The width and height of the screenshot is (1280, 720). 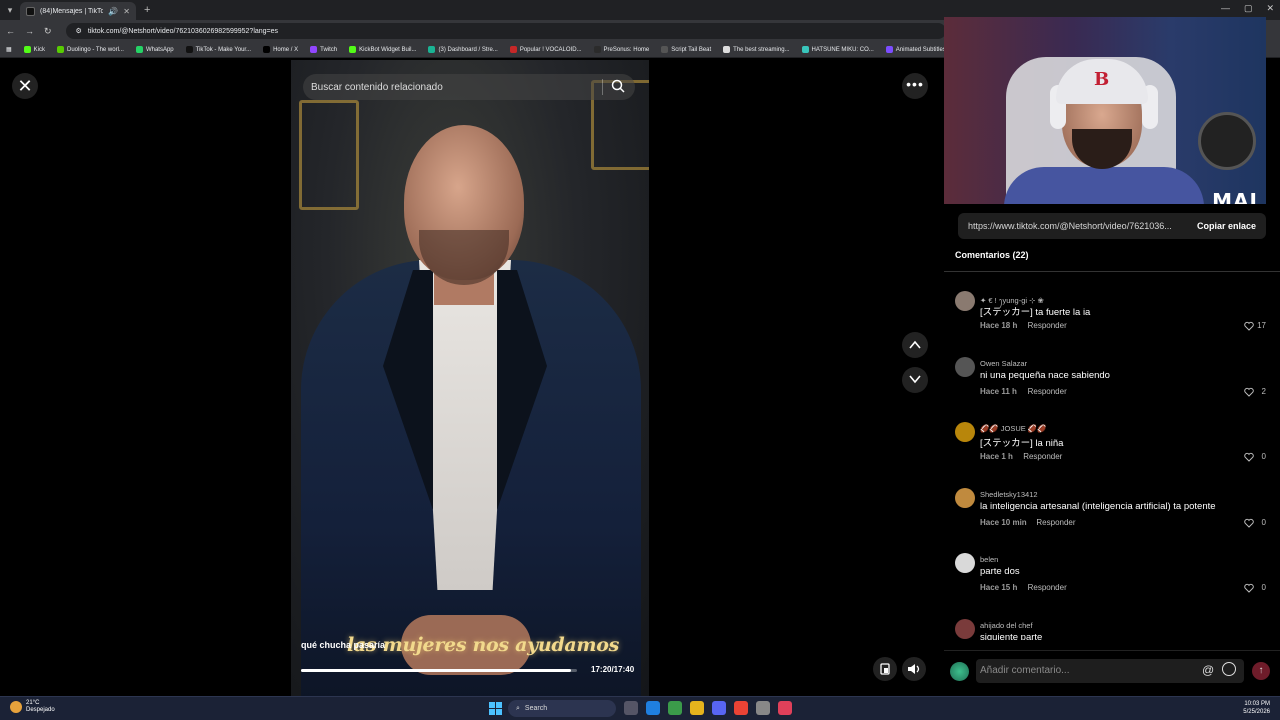 I want to click on mention-icon: @, so click(x=1208, y=670).